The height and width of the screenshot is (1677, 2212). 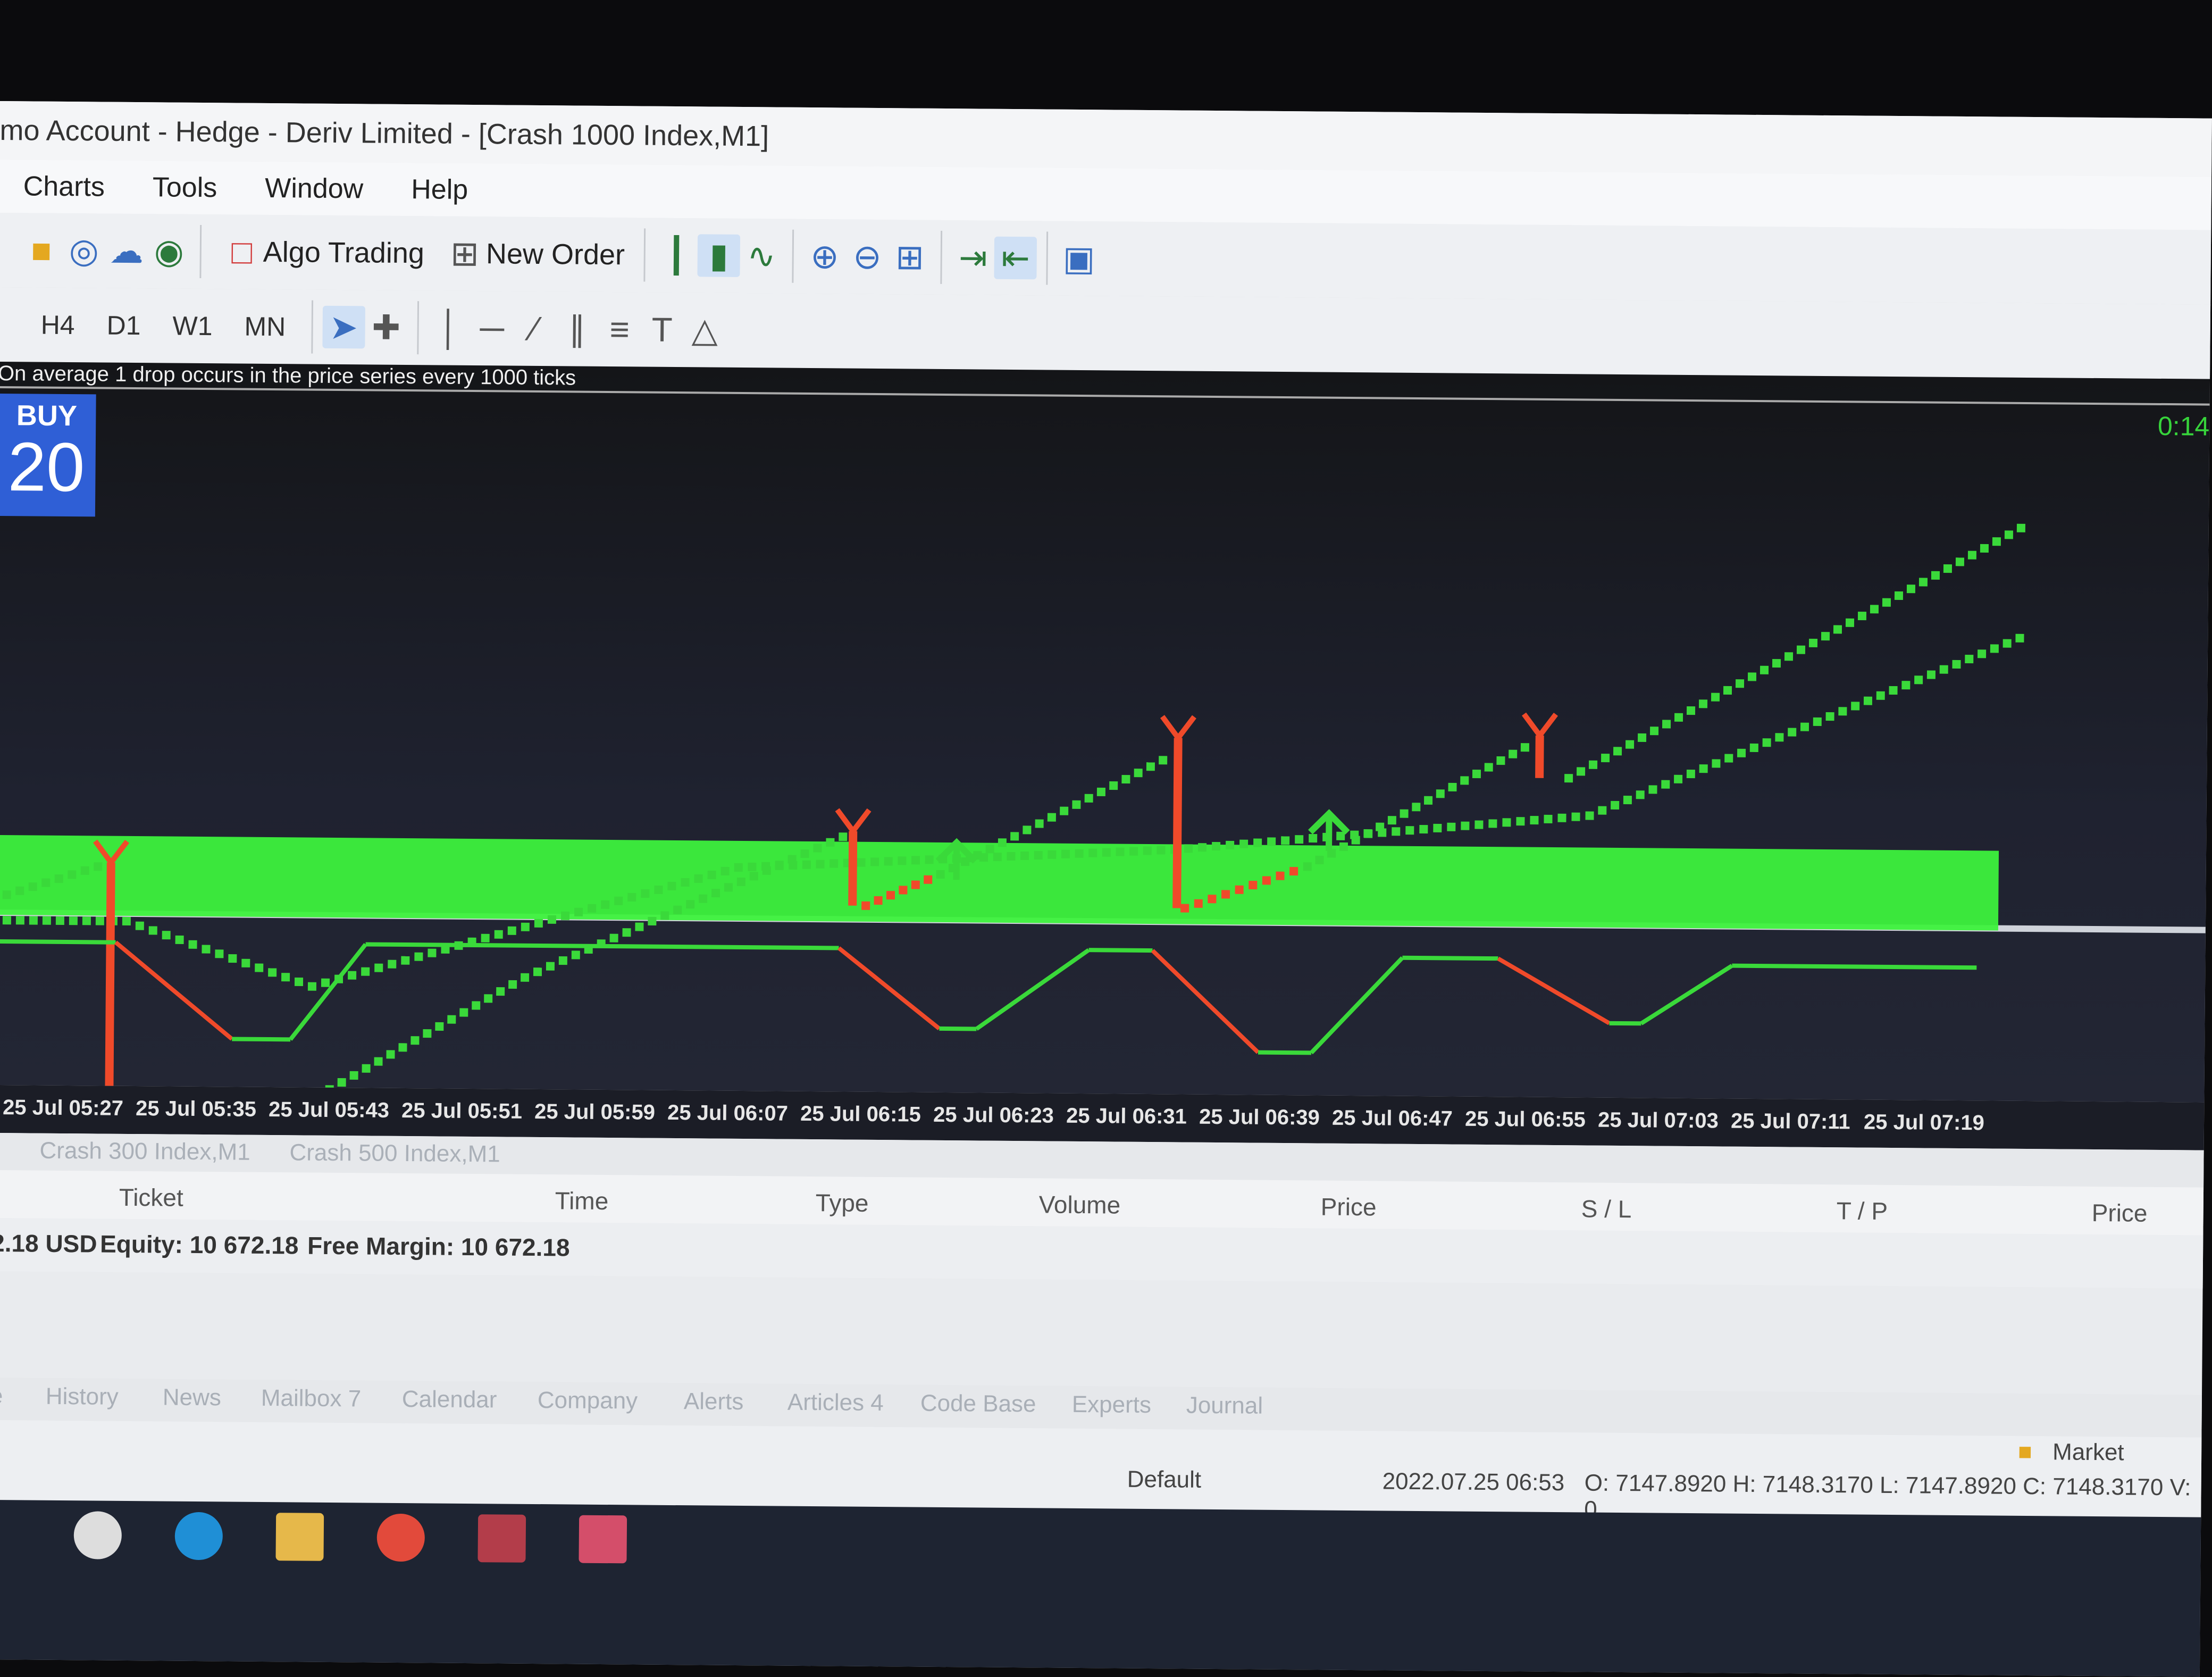 I want to click on one-click-buy-button: BUY 20, so click(x=48, y=455).